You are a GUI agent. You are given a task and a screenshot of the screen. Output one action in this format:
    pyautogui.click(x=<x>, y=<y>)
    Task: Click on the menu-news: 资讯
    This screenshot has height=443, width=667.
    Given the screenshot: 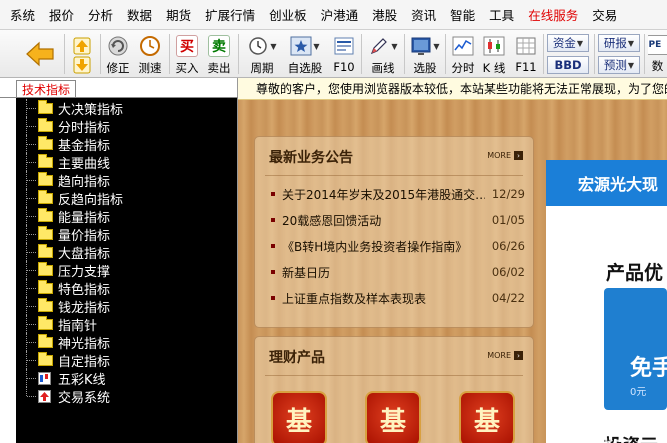 What is the action you would take?
    pyautogui.click(x=423, y=14)
    